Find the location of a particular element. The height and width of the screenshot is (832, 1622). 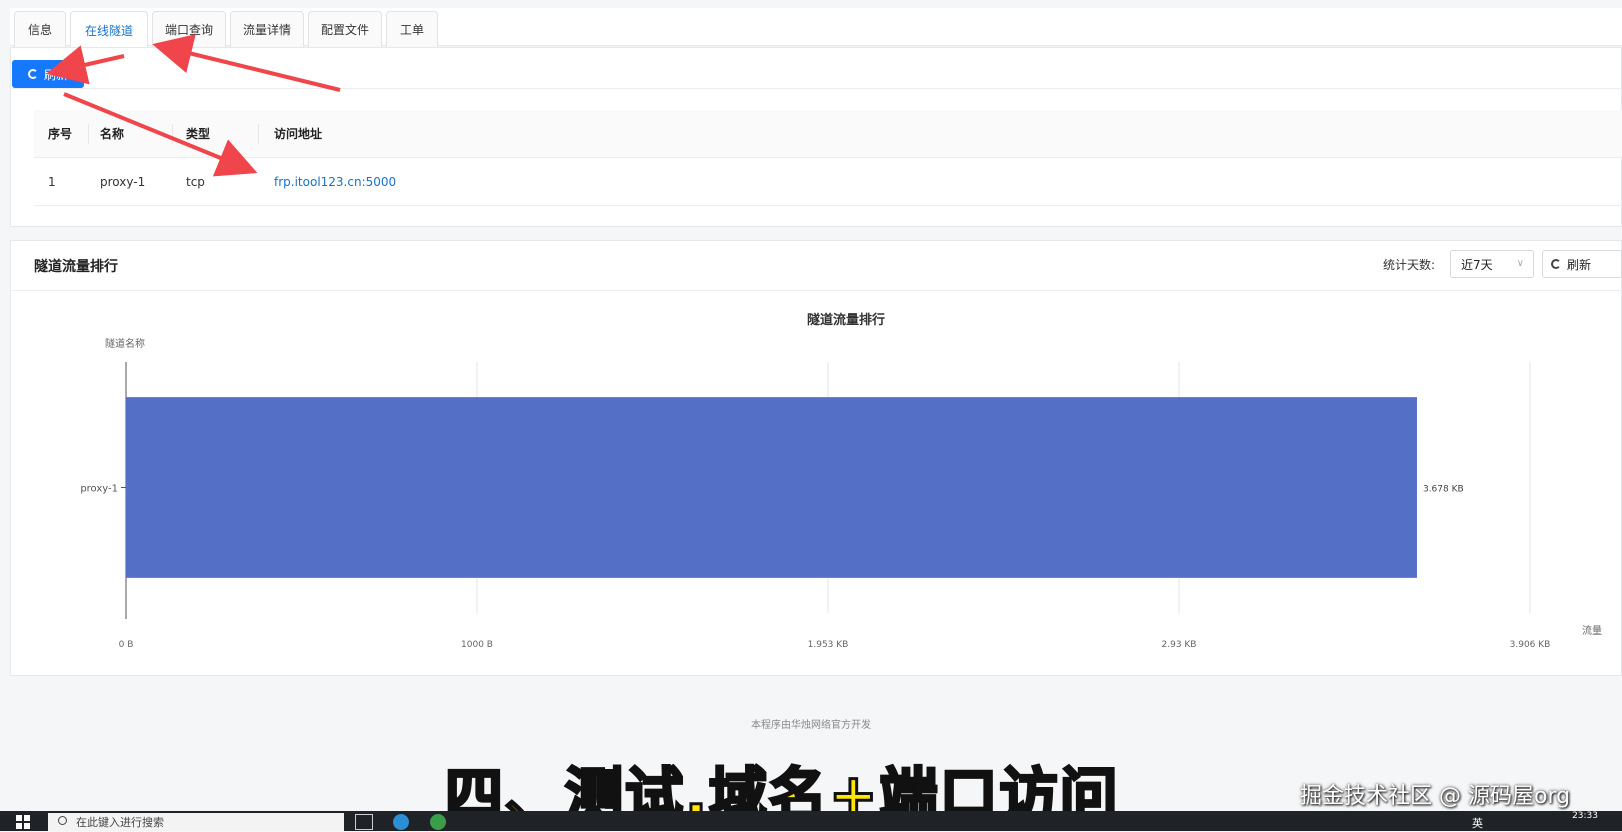

chevron-down-icon: ∨ is located at coordinates (1520, 263).